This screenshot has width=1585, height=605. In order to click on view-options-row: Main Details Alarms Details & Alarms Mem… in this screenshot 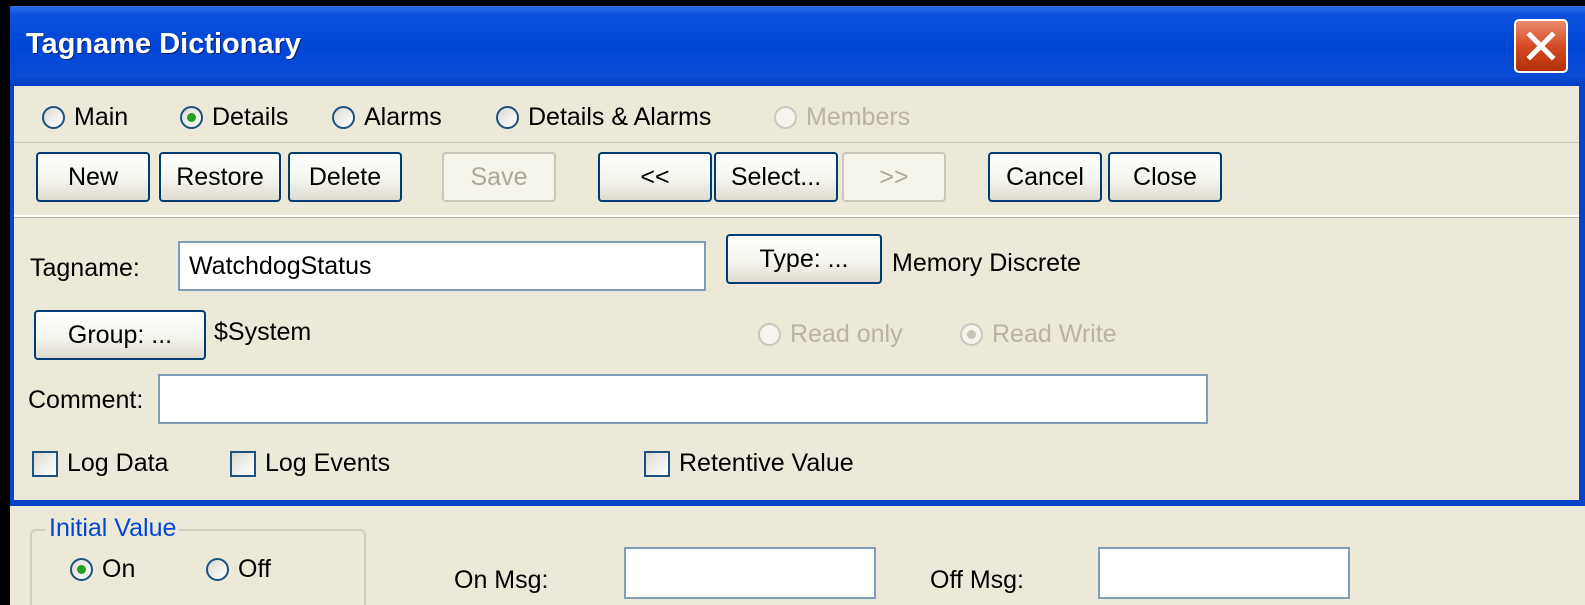, I will do `click(796, 114)`.